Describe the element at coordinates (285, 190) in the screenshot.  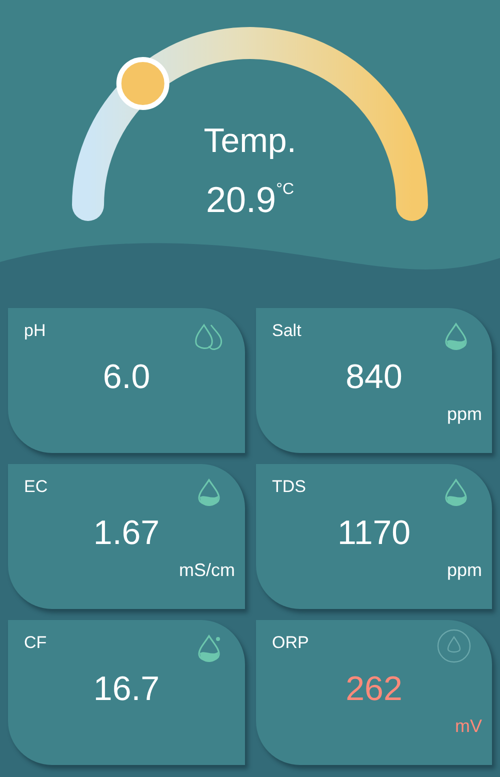
I see `temperature-unit: °C` at that location.